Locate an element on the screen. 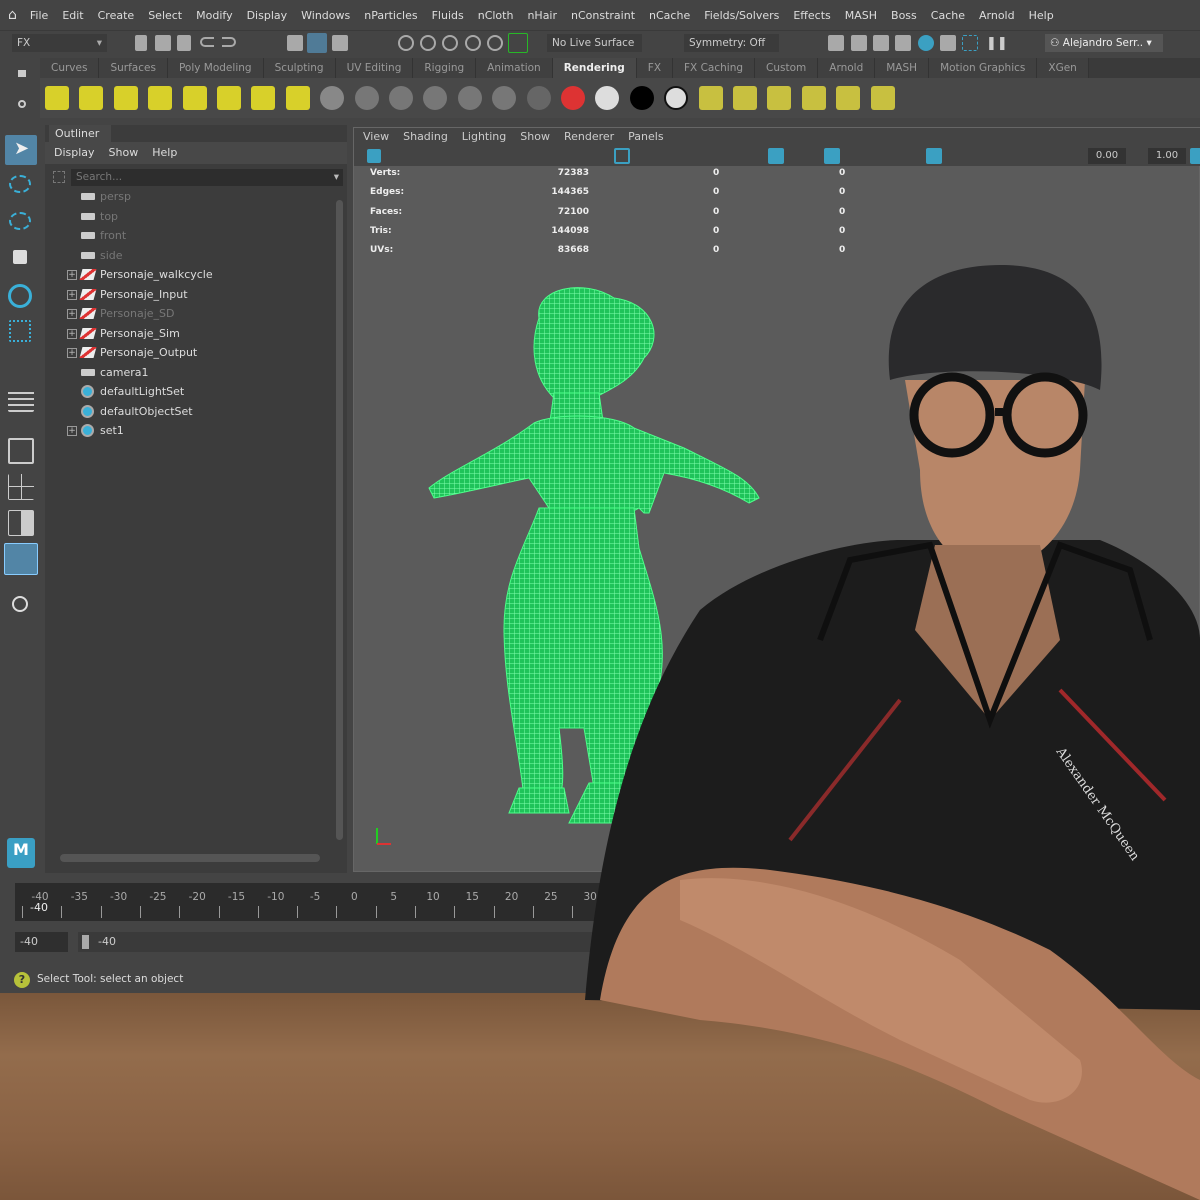 The width and height of the screenshot is (1200, 1200). uv-checker-icon is located at coordinates (573, 98).